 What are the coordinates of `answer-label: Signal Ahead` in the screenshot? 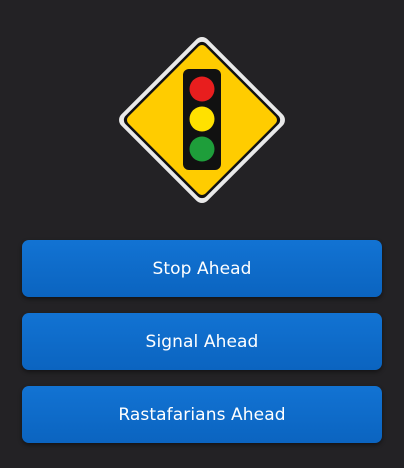 It's located at (202, 341).